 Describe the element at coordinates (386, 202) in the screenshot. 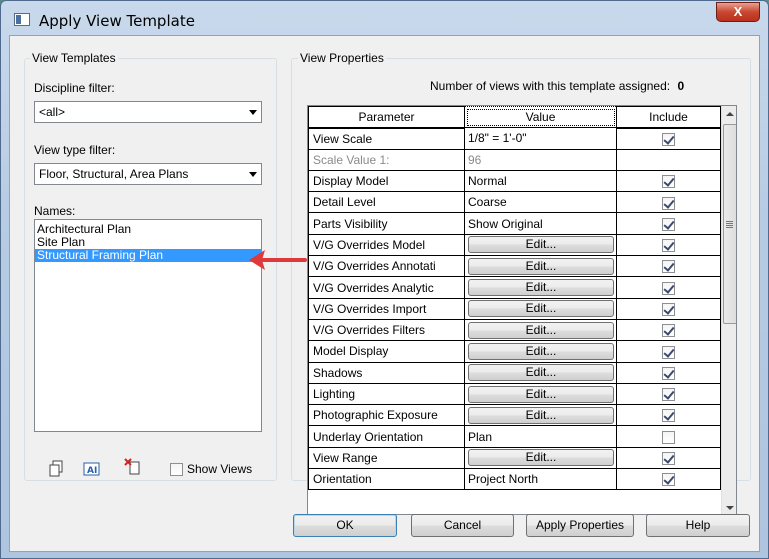

I see `parameter-cell: Detail Level` at that location.